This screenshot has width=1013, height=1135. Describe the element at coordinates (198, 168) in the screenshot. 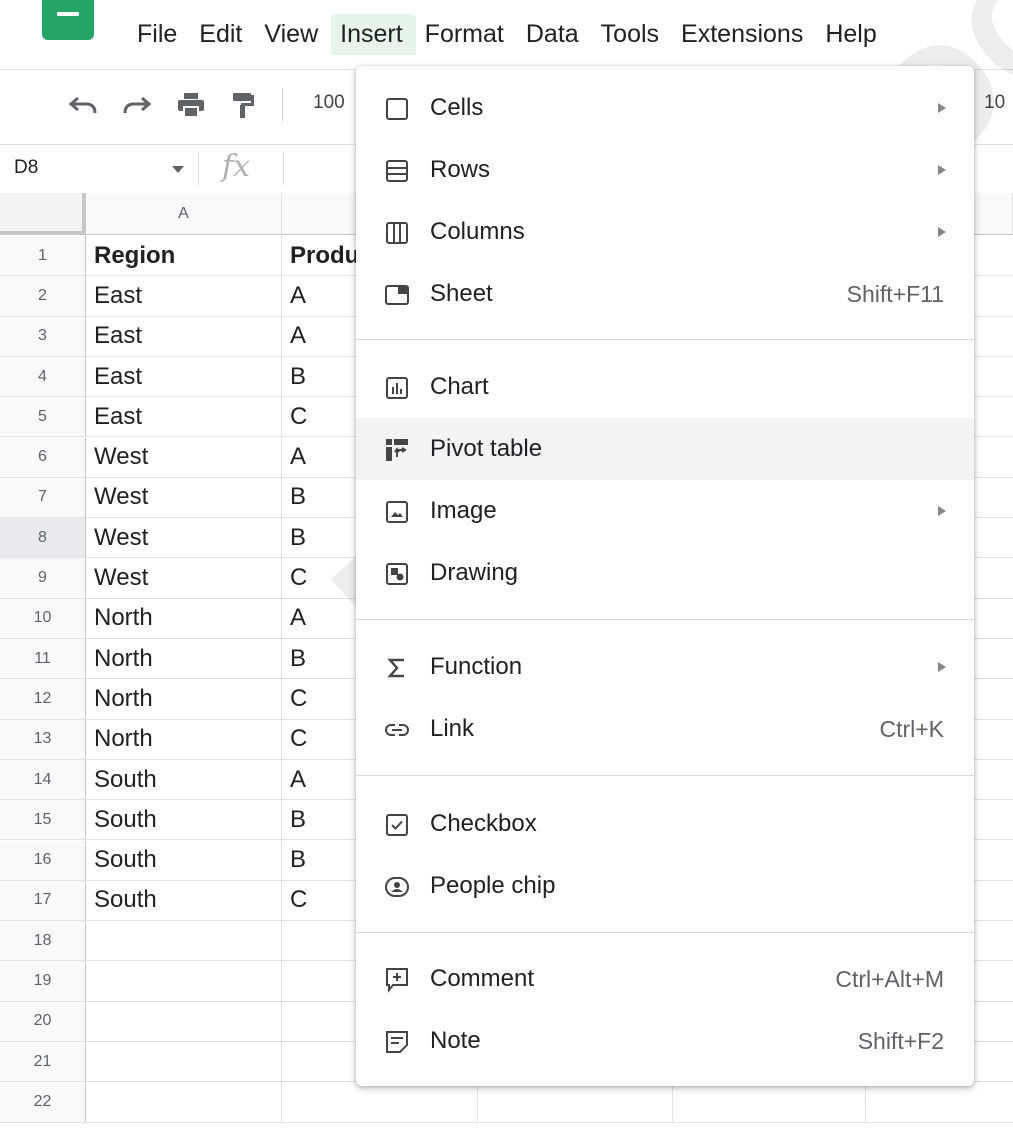

I see `formula-bar-divider` at that location.